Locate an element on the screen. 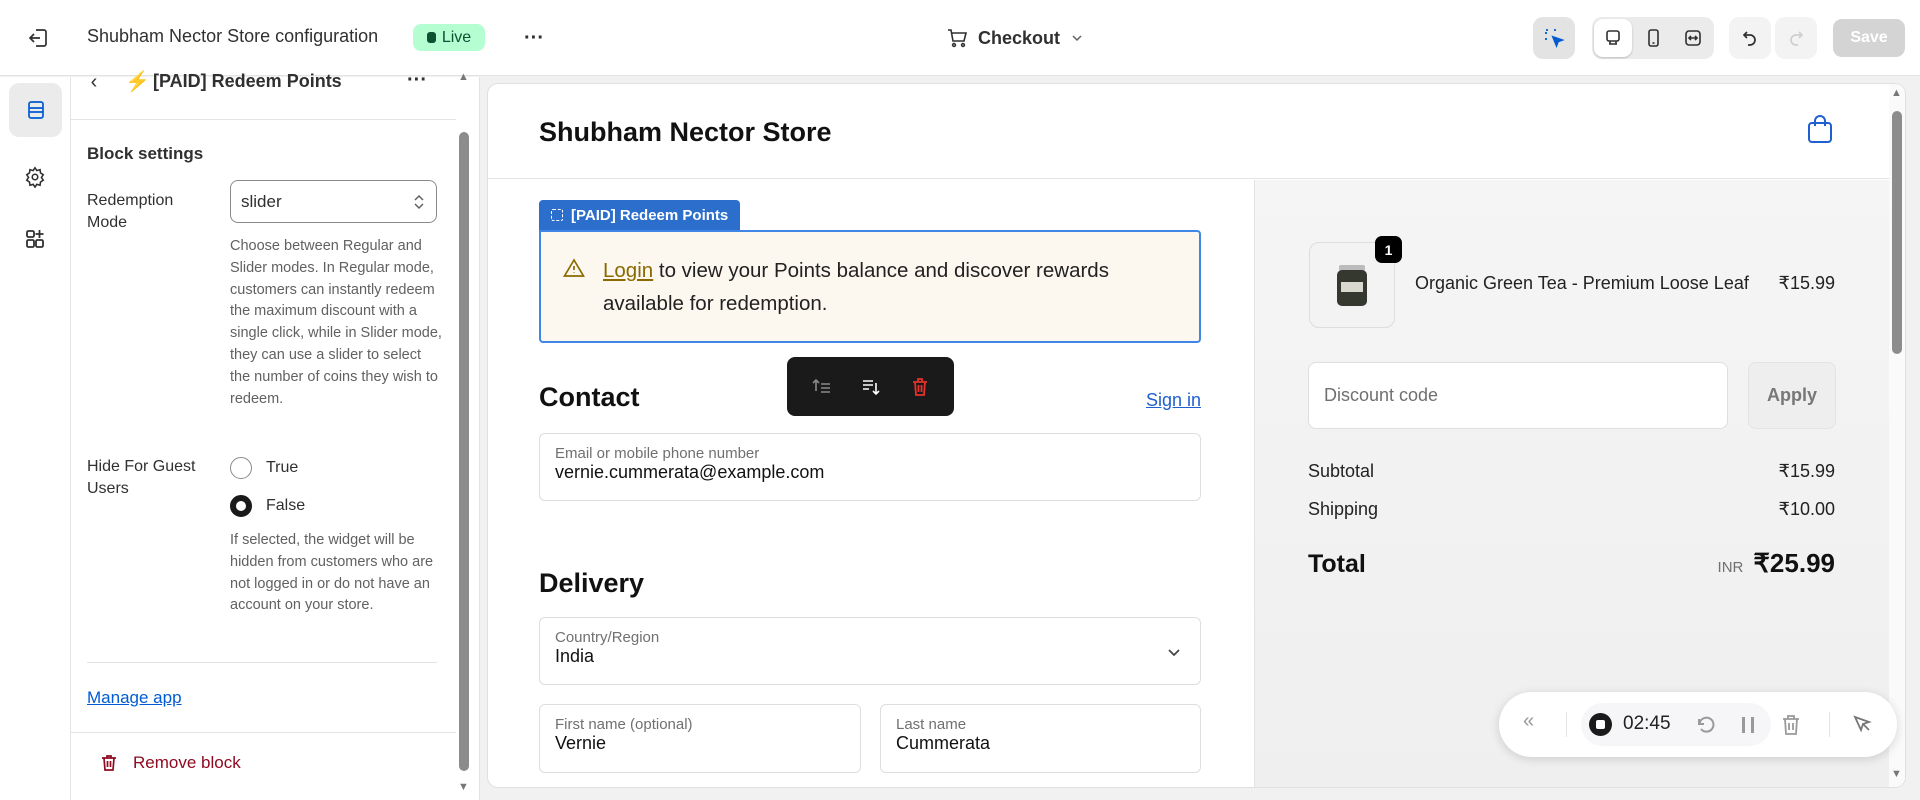 The image size is (1920, 800). hide-guest-label: Hide For Guest Users is located at coordinates (141, 477).